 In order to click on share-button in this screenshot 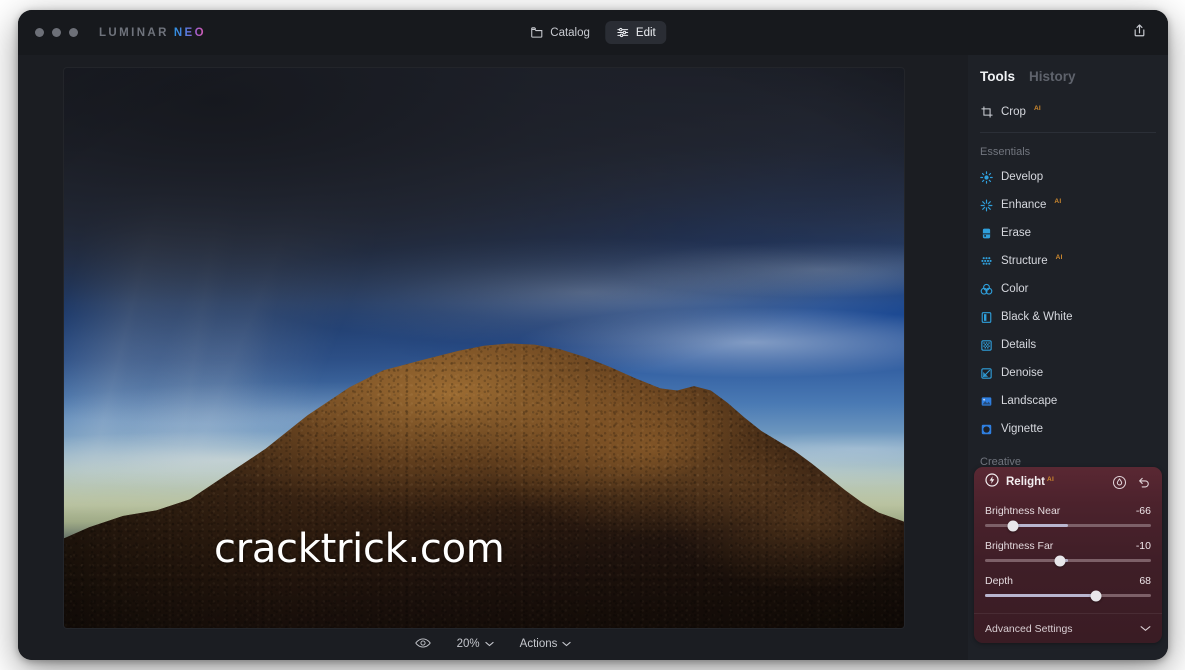, I will do `click(1139, 33)`.